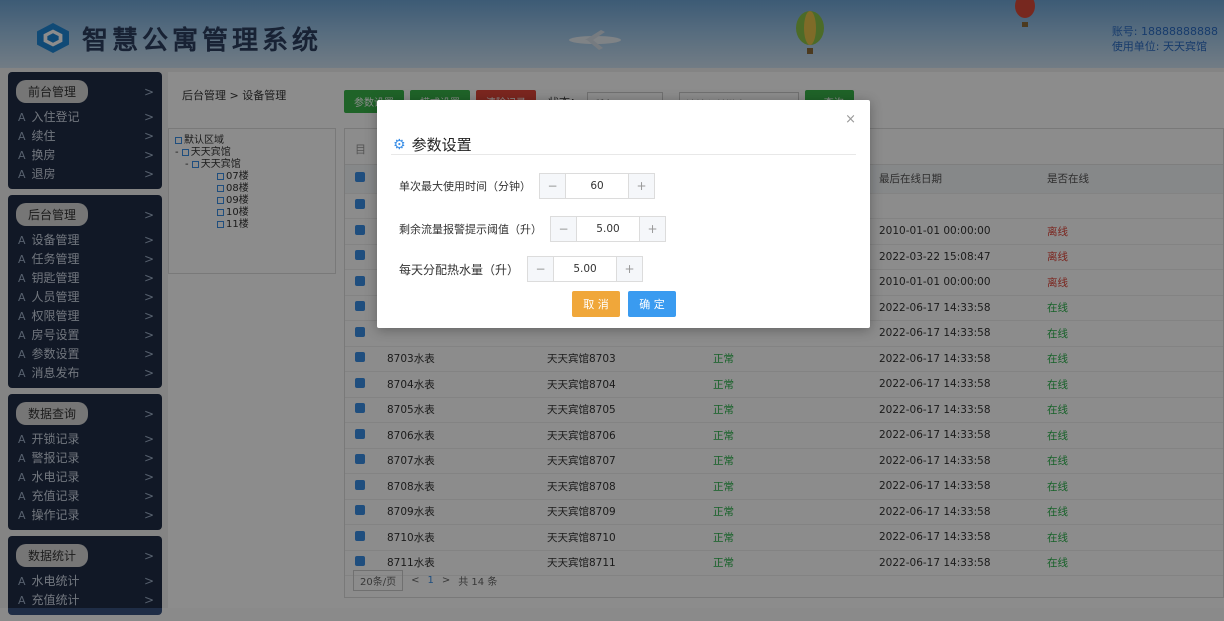 Image resolution: width=1224 pixels, height=621 pixels. Describe the element at coordinates (784, 486) in the screenshot. I see `table-row: 8708水表 天天宾馆8708 正常 2022-06-17 14:33:58 在线` at that location.